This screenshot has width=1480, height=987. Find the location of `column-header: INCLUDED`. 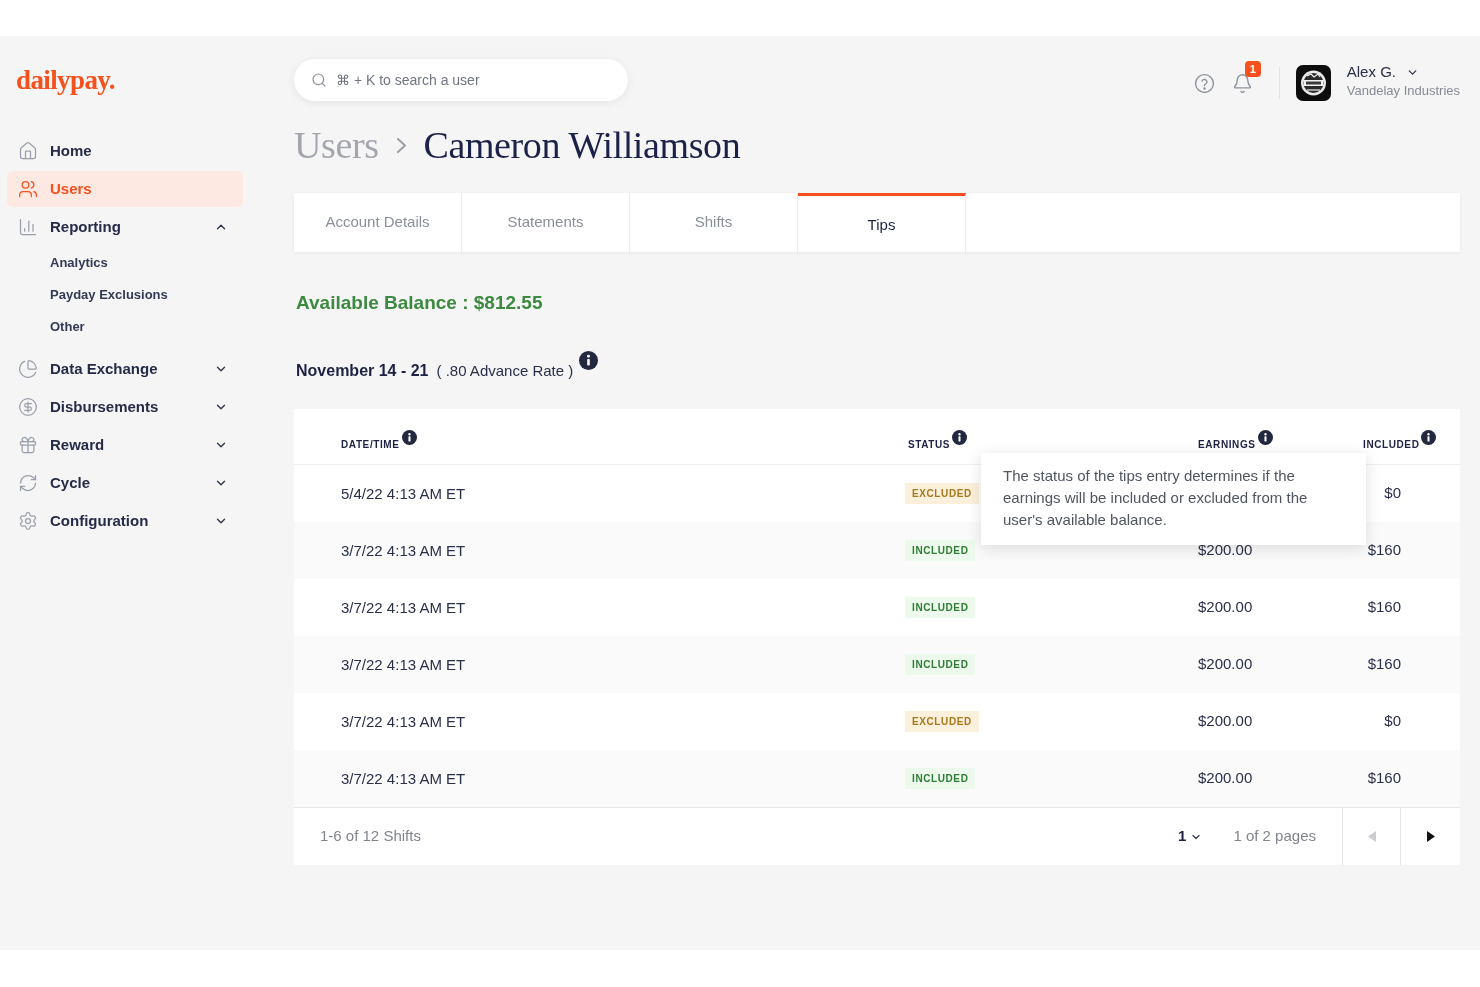

column-header: INCLUDED is located at coordinates (1391, 445).